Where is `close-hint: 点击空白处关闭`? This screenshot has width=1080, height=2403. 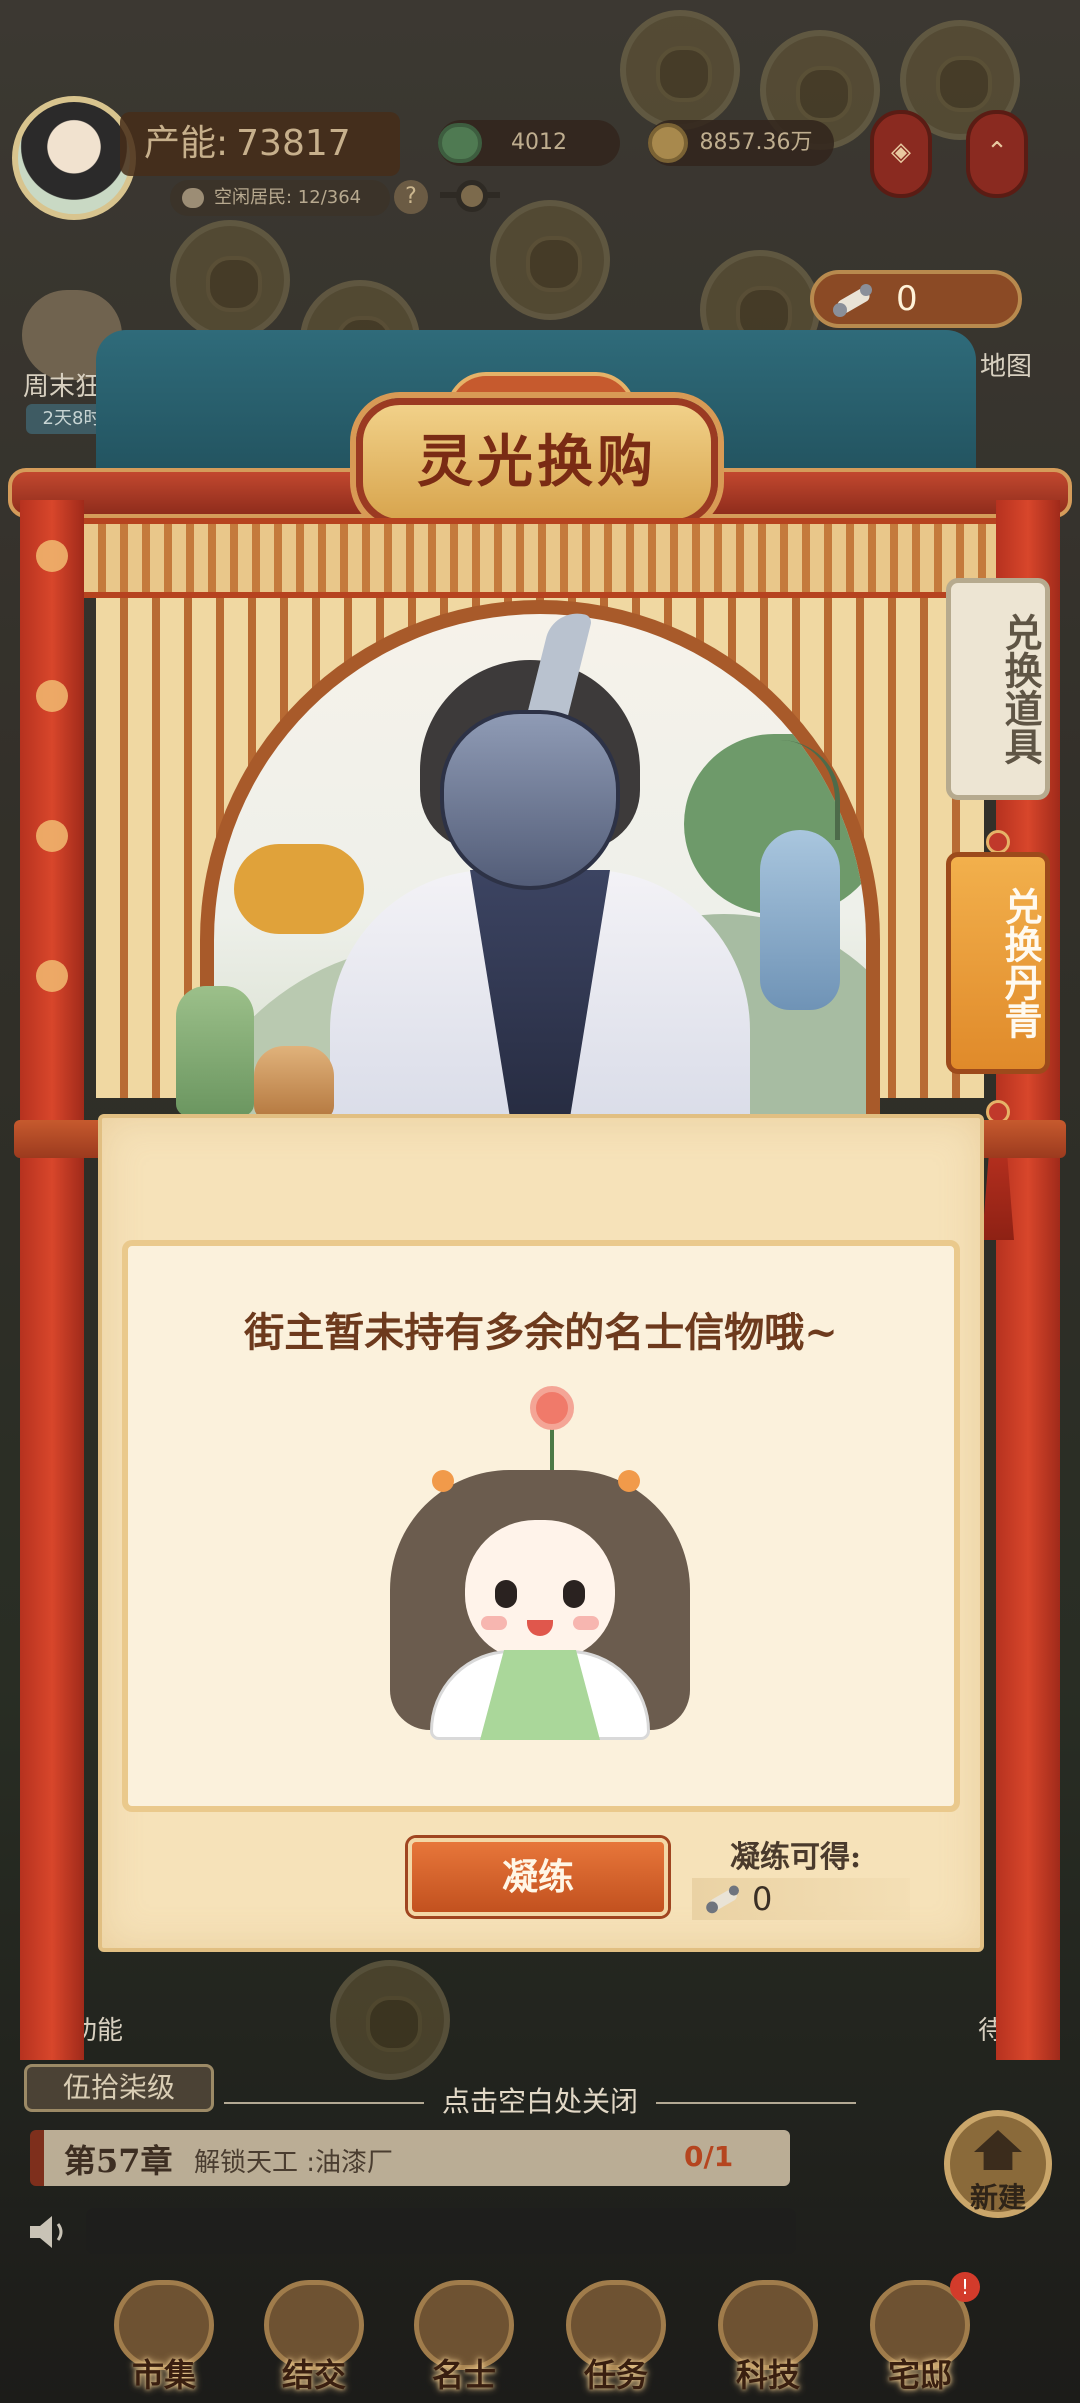
close-hint: 点击空白处关闭 is located at coordinates (540, 2102).